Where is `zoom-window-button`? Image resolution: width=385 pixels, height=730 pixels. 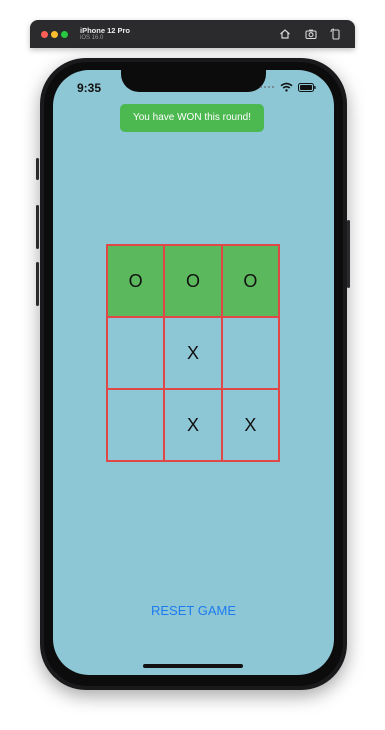
zoom-window-button is located at coordinates (64, 34).